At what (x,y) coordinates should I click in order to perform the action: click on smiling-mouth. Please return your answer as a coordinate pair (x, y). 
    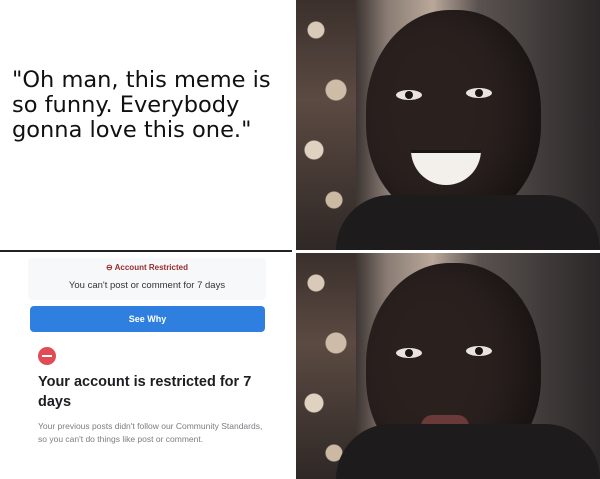
    Looking at the image, I should click on (446, 167).